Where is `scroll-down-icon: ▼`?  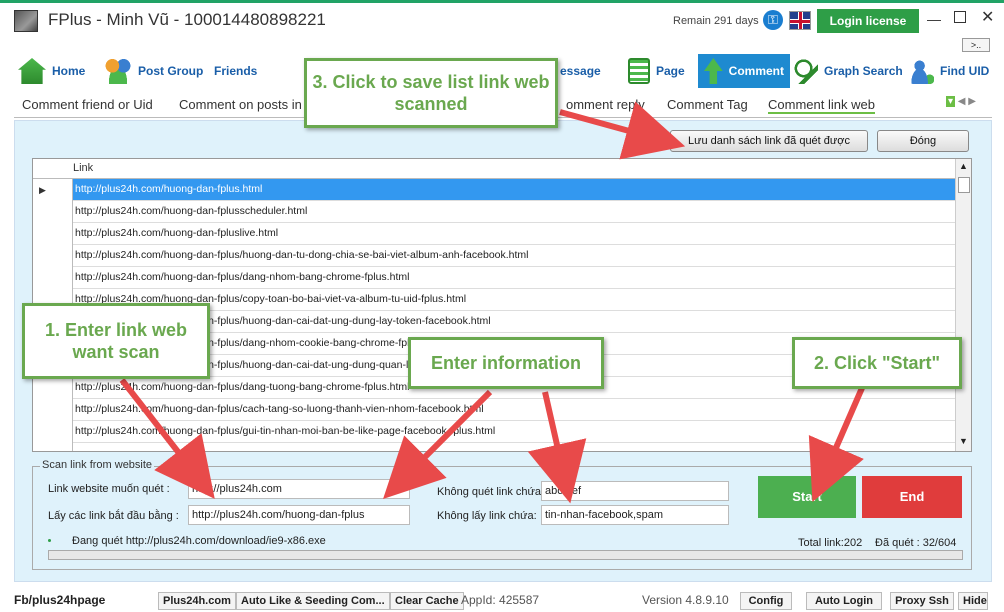
scroll-down-icon: ▼ is located at coordinates (963, 441).